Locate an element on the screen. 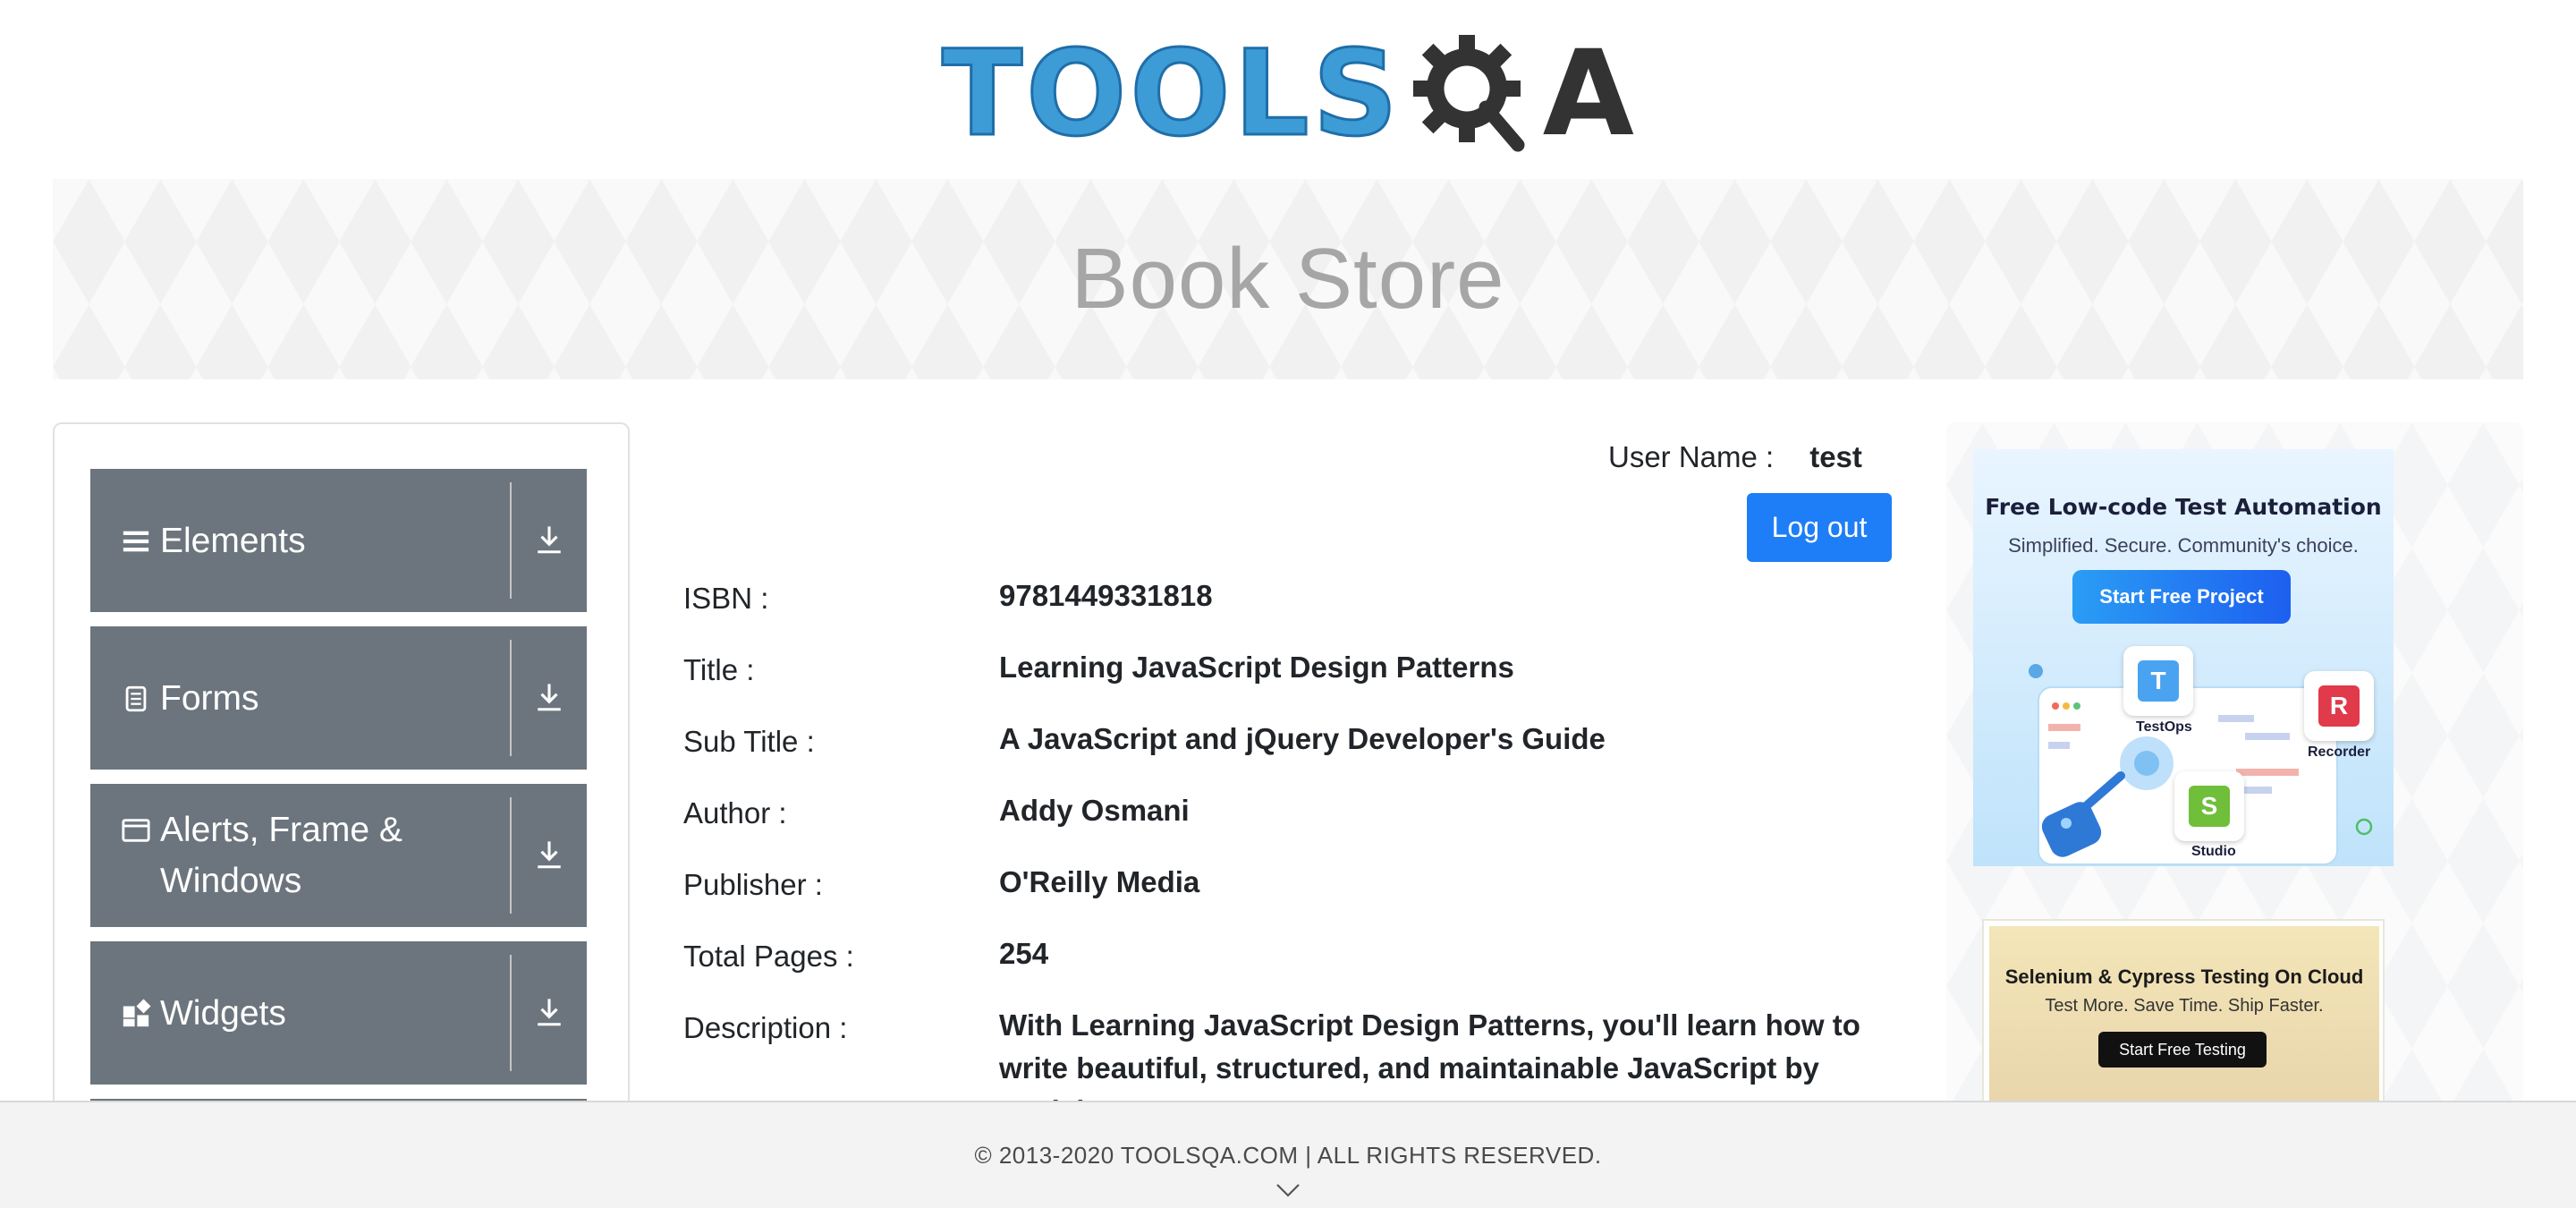 Image resolution: width=2576 pixels, height=1208 pixels. decor-ring-icon is located at coordinates (2364, 827).